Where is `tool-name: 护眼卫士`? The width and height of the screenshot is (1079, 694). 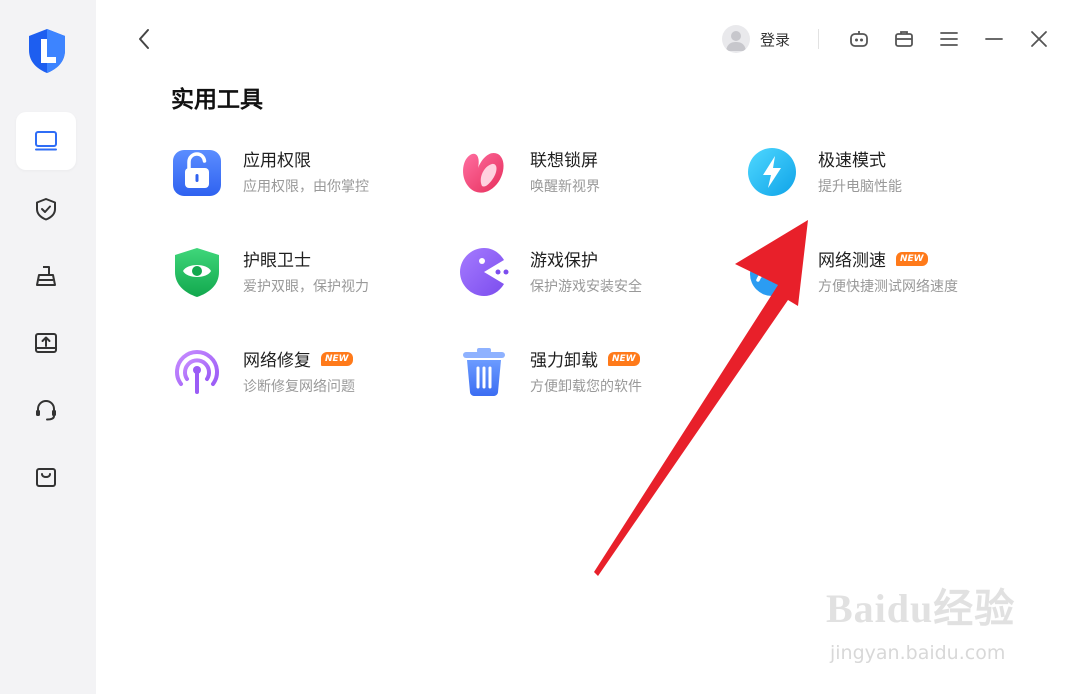 tool-name: 护眼卫士 is located at coordinates (277, 261).